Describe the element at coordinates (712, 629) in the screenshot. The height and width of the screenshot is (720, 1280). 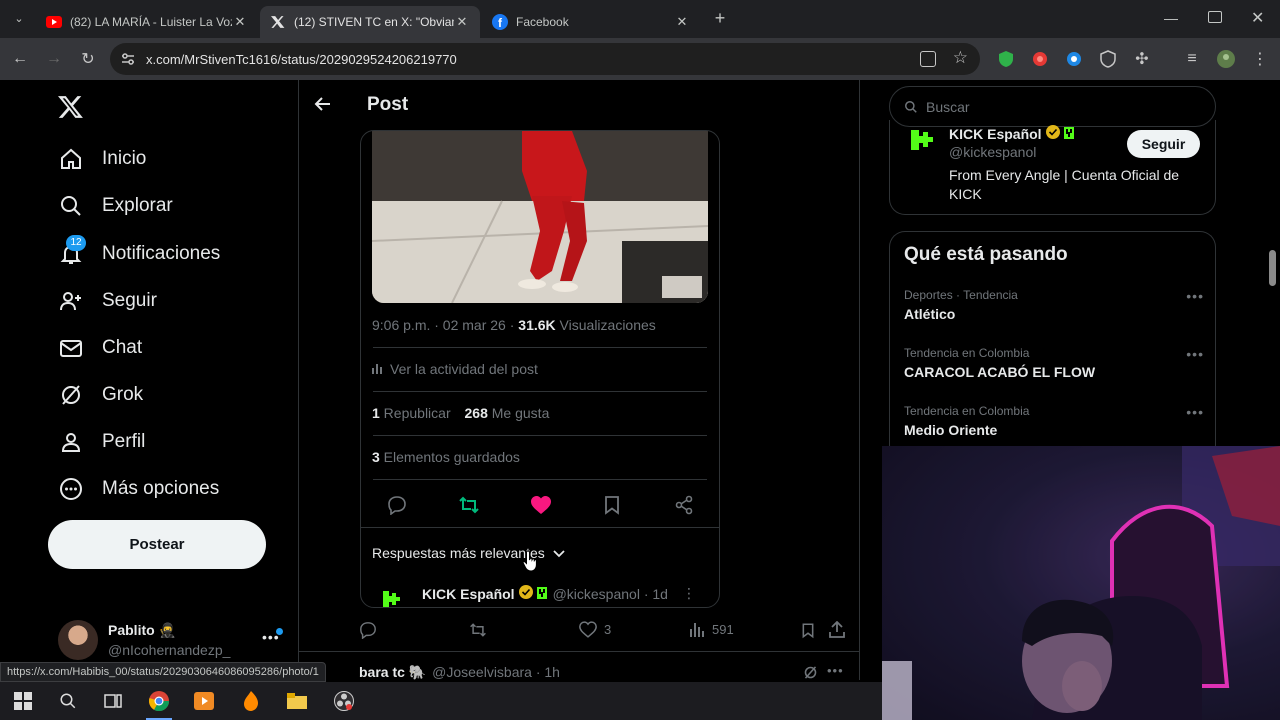
I see `outer-views-button: 591` at that location.